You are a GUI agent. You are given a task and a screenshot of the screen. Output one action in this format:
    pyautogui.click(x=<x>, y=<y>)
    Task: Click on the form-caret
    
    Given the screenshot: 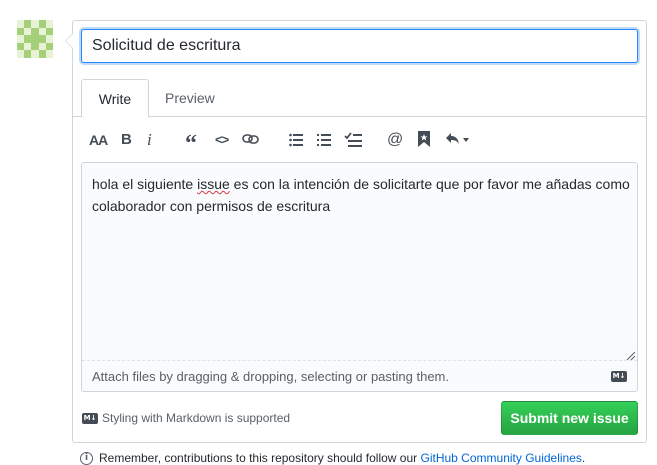 What is the action you would take?
    pyautogui.click(x=69, y=41)
    